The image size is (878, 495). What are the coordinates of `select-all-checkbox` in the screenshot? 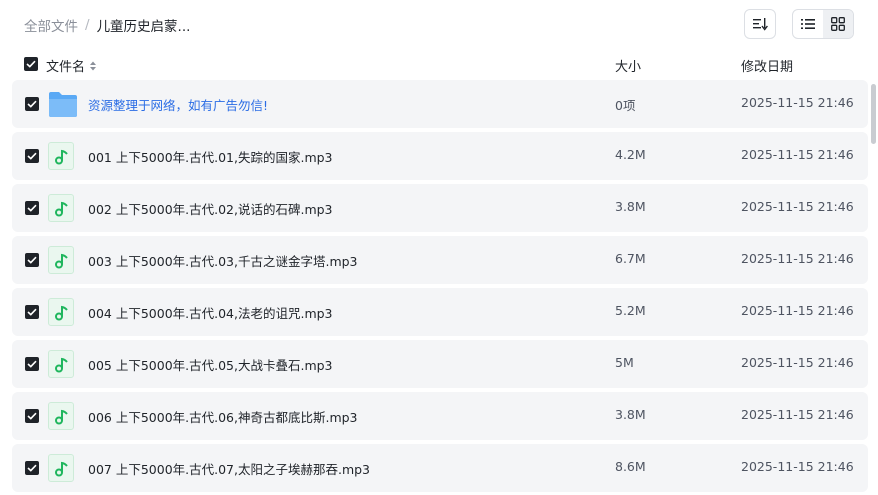 It's located at (31, 64).